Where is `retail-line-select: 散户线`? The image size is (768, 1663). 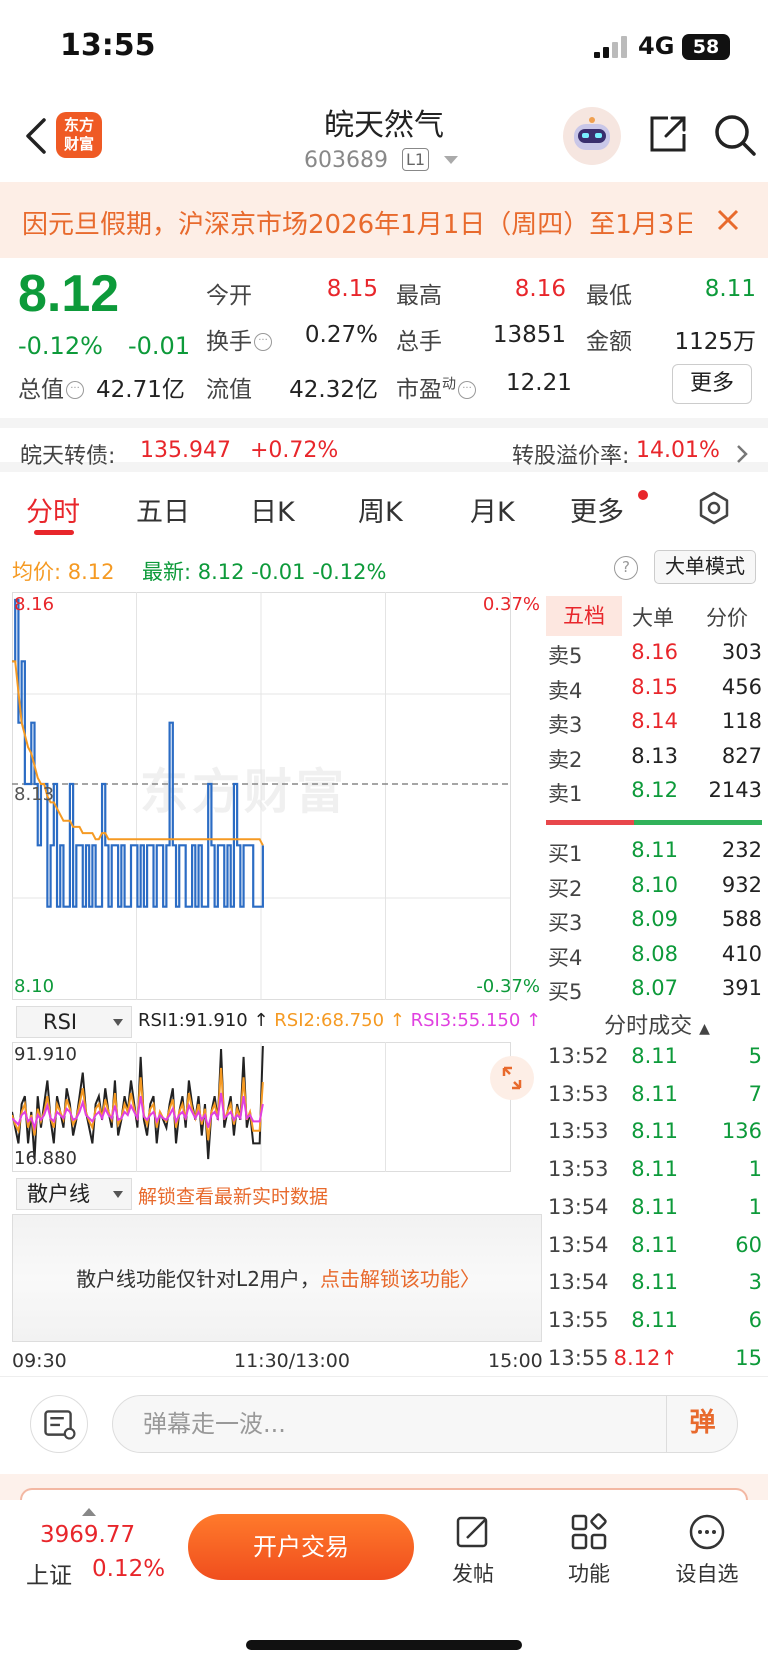
retail-line-select: 散户线 is located at coordinates (74, 1194).